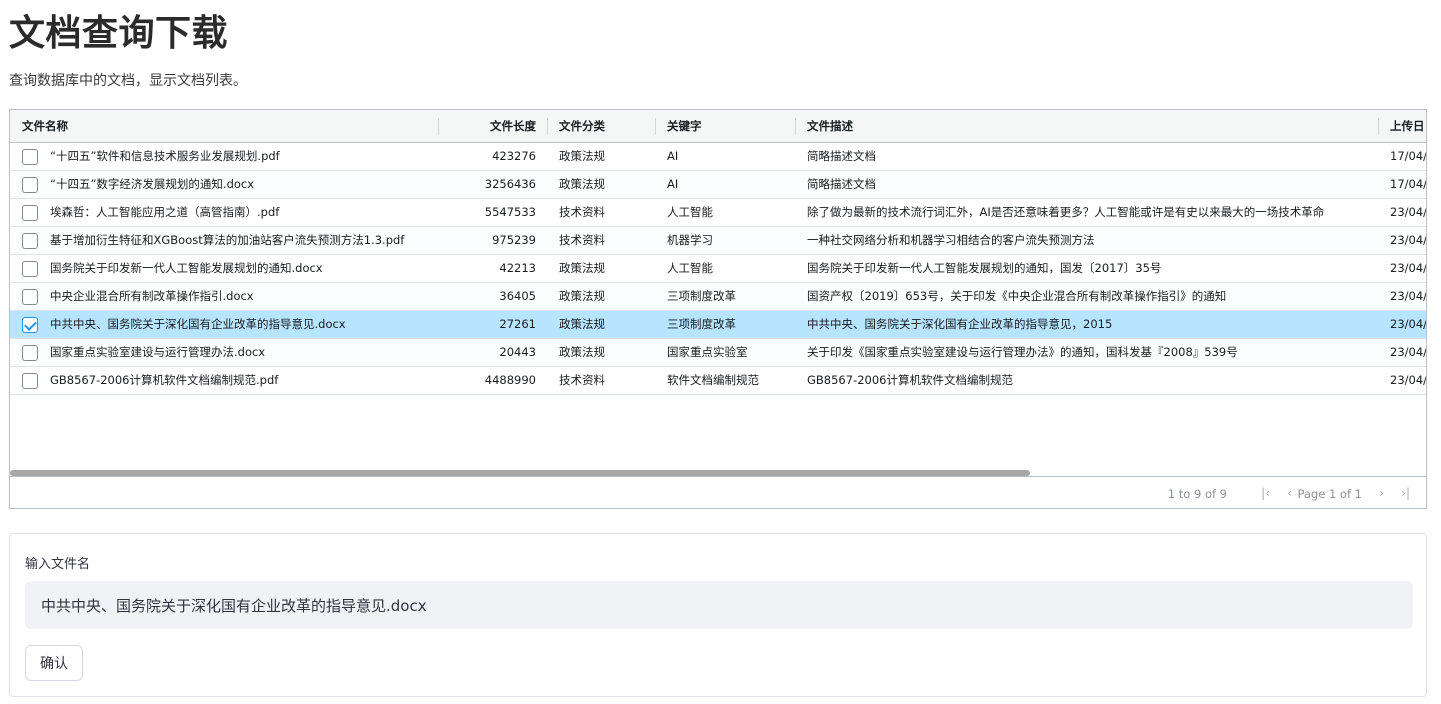 This screenshot has width=1441, height=704. What do you see at coordinates (719, 605) in the screenshot?
I see `filename-input` at bounding box center [719, 605].